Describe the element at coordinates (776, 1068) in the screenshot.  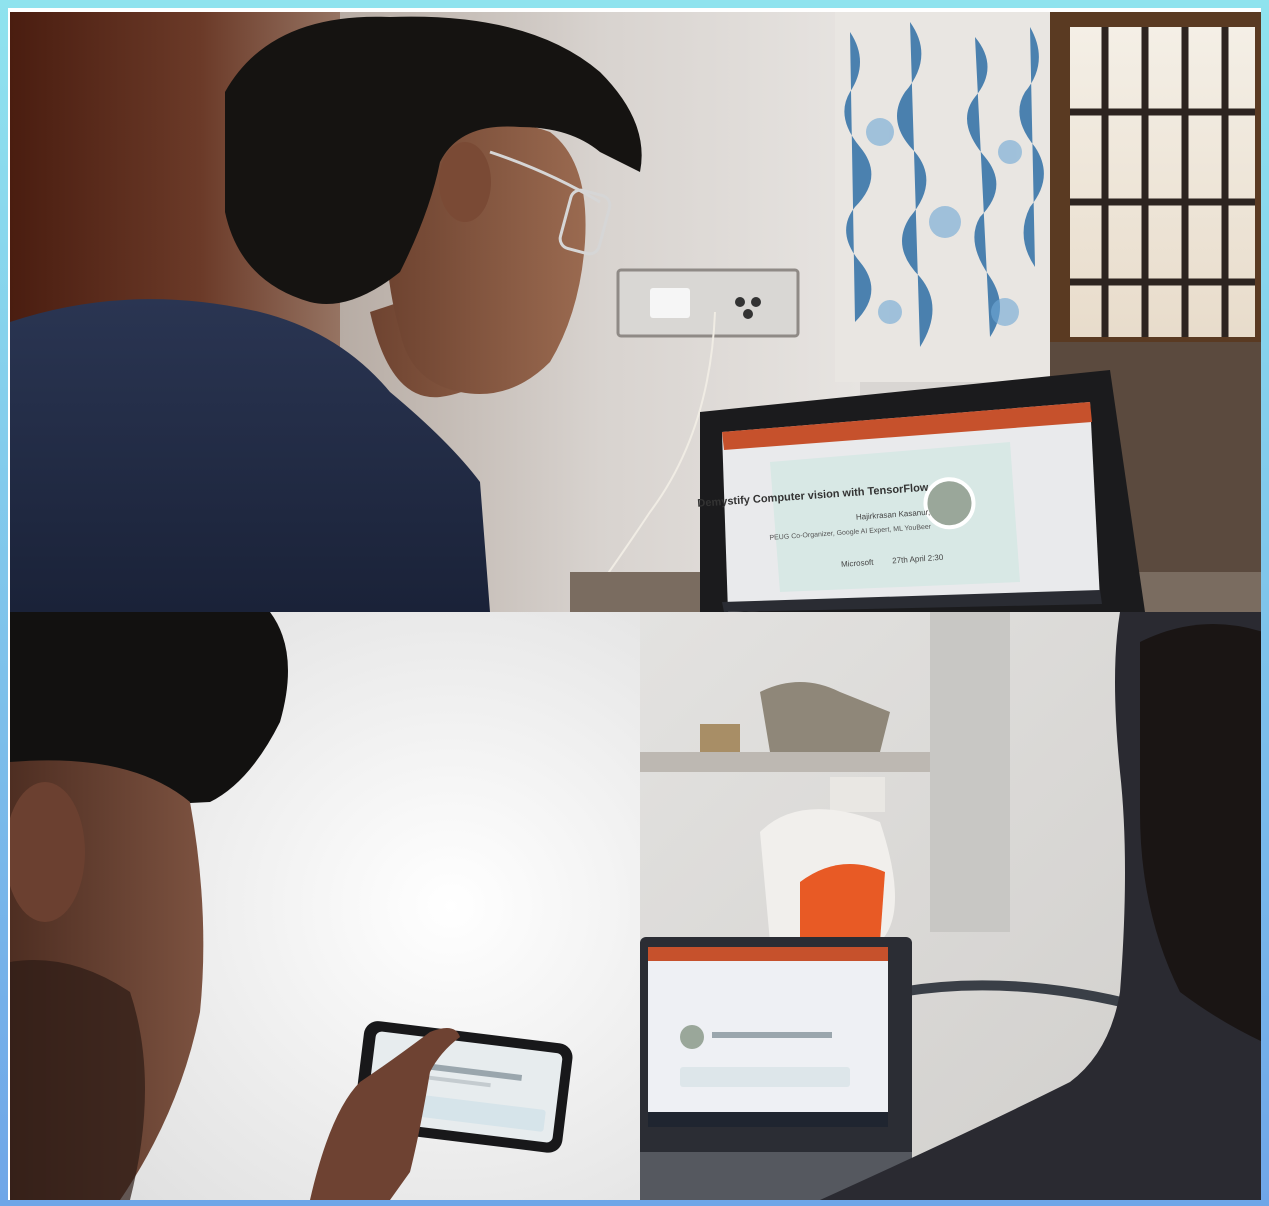
I see `laptop-bottom` at that location.